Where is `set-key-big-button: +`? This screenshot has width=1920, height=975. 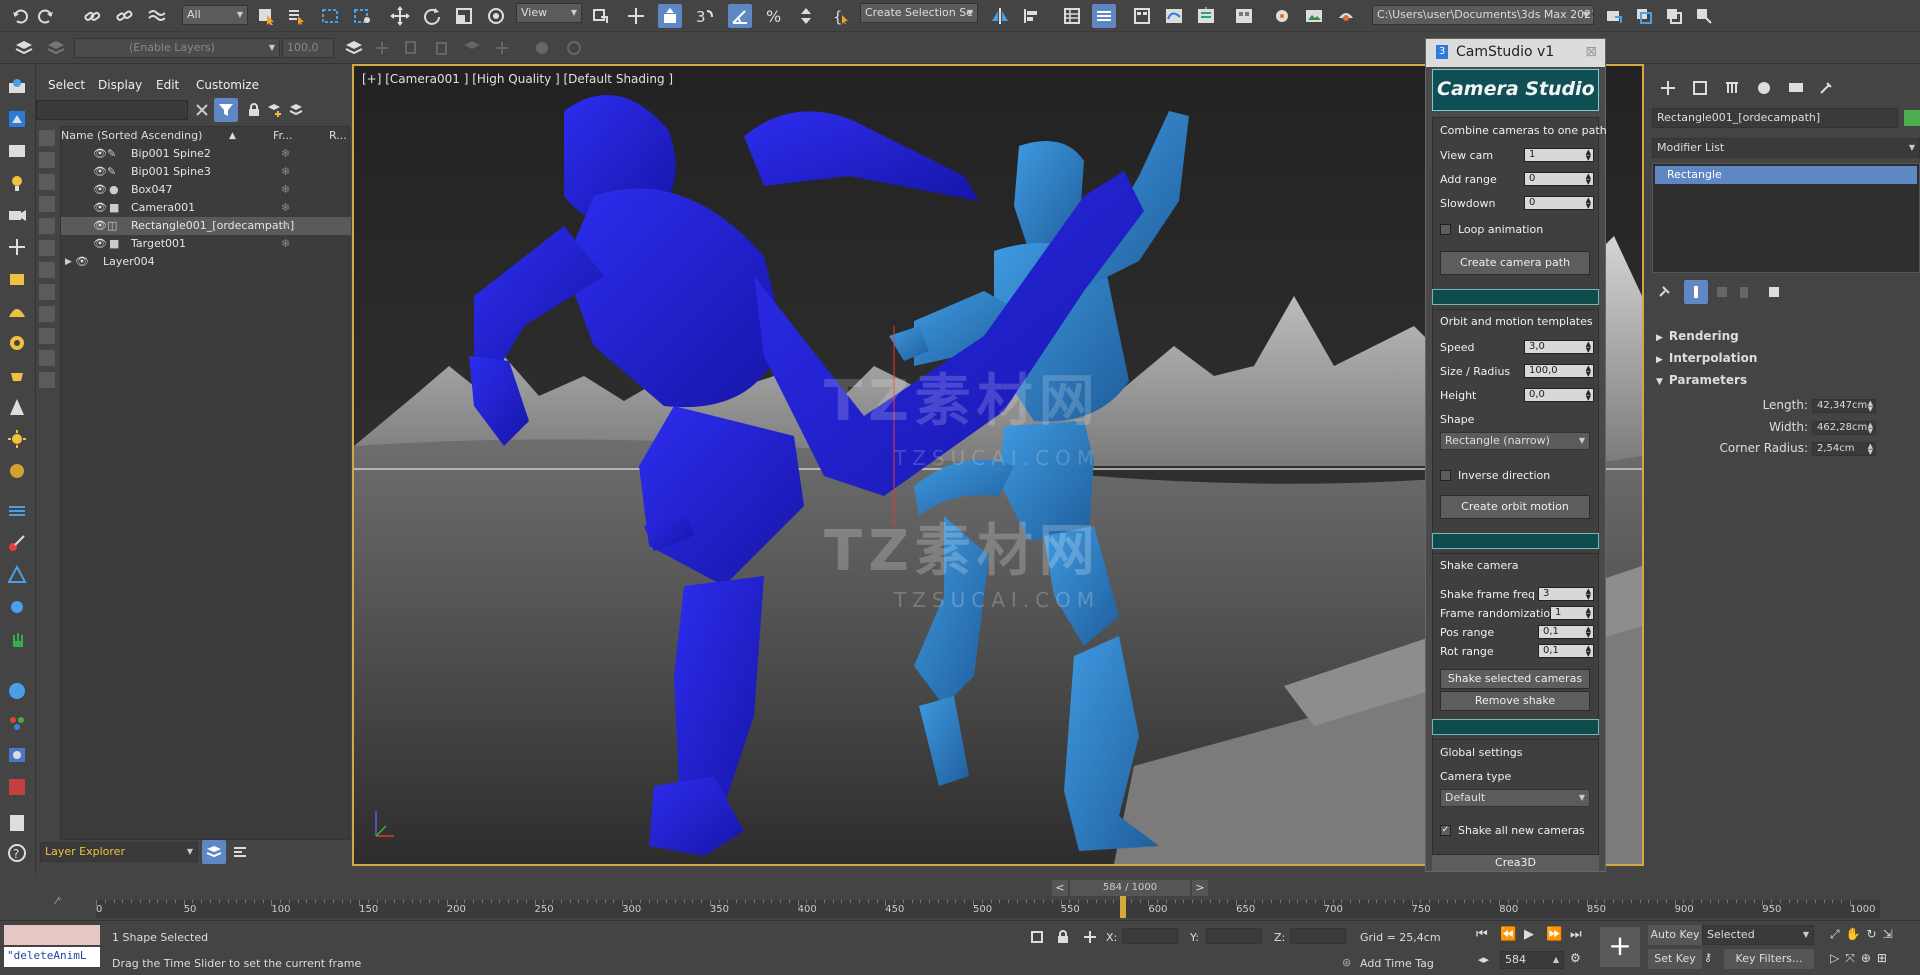 set-key-big-button: + is located at coordinates (1620, 947).